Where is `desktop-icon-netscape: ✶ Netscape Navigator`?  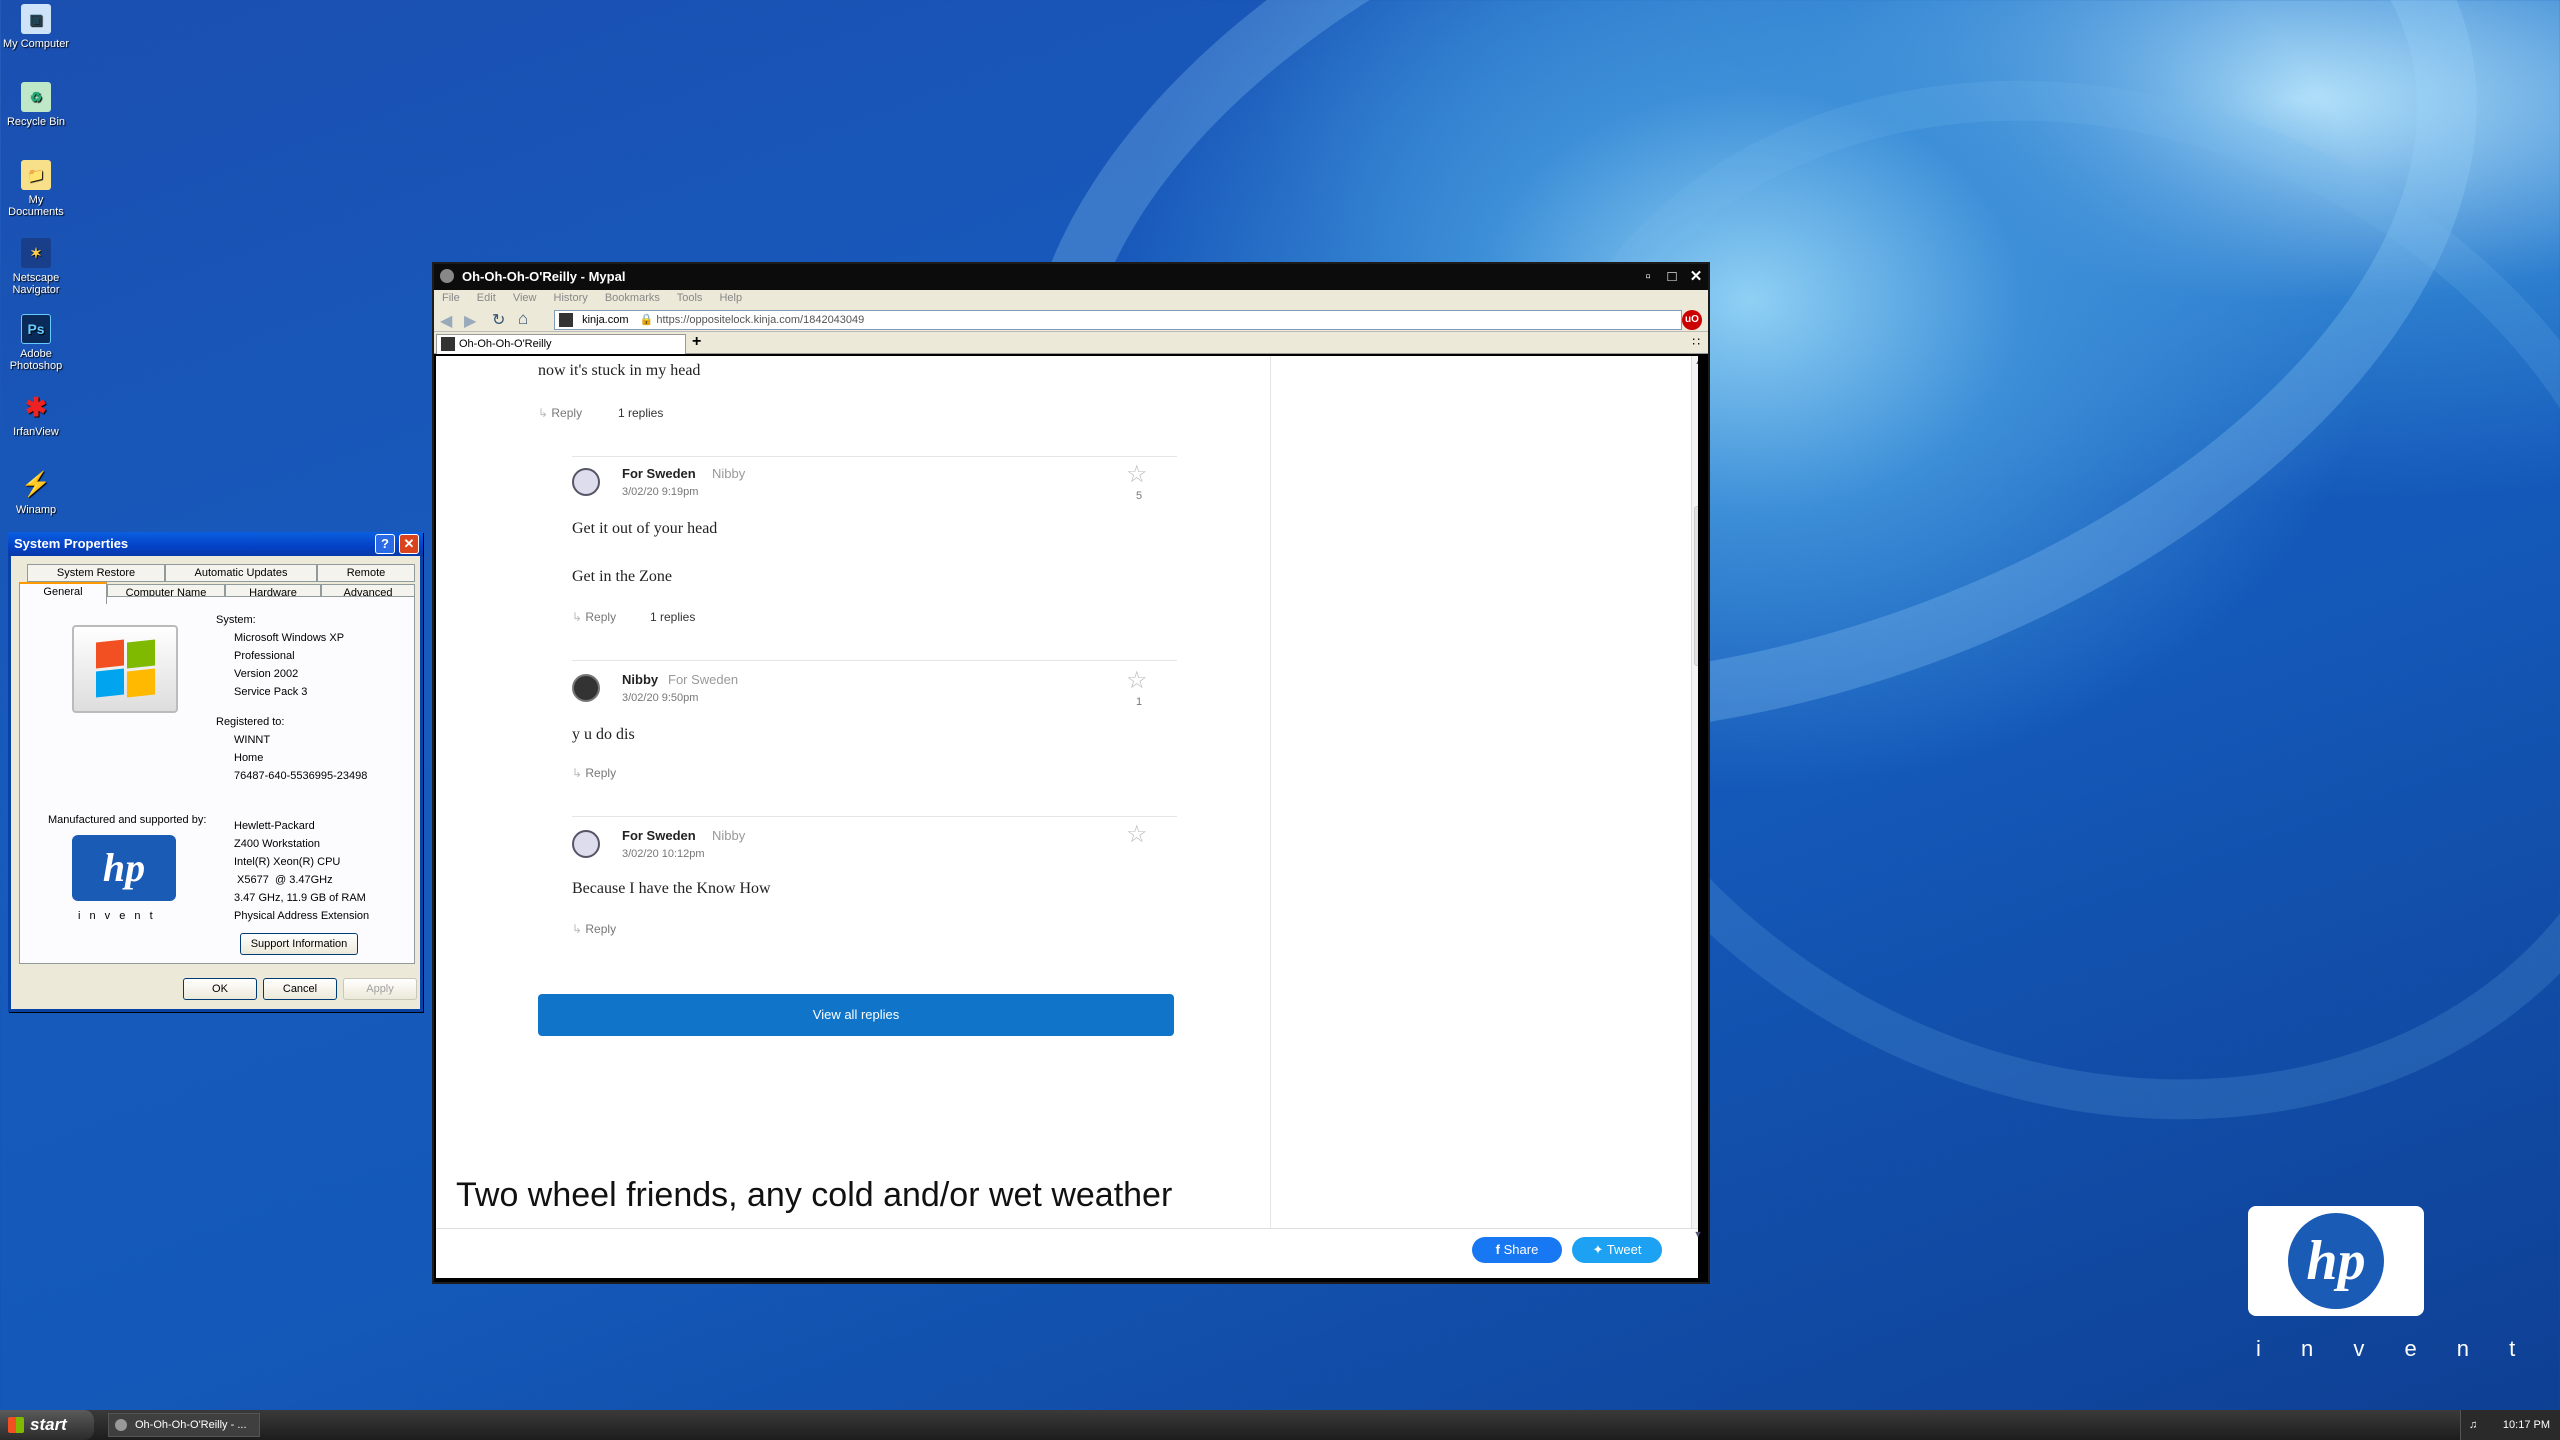
desktop-icon-netscape: ✶ Netscape Navigator is located at coordinates (36, 267).